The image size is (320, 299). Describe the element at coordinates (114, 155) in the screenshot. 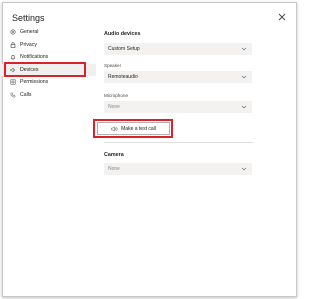

I see `camera-heading: Camera` at that location.